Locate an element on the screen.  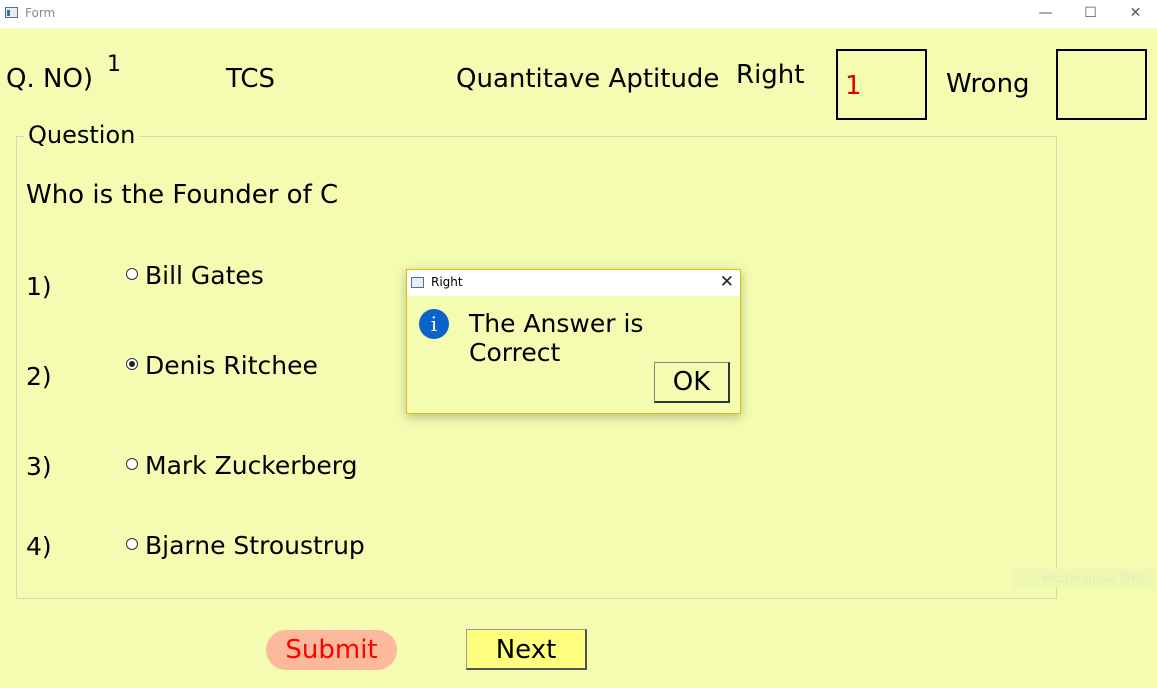
option-label: Bjarne Stroustrup is located at coordinates (255, 545).